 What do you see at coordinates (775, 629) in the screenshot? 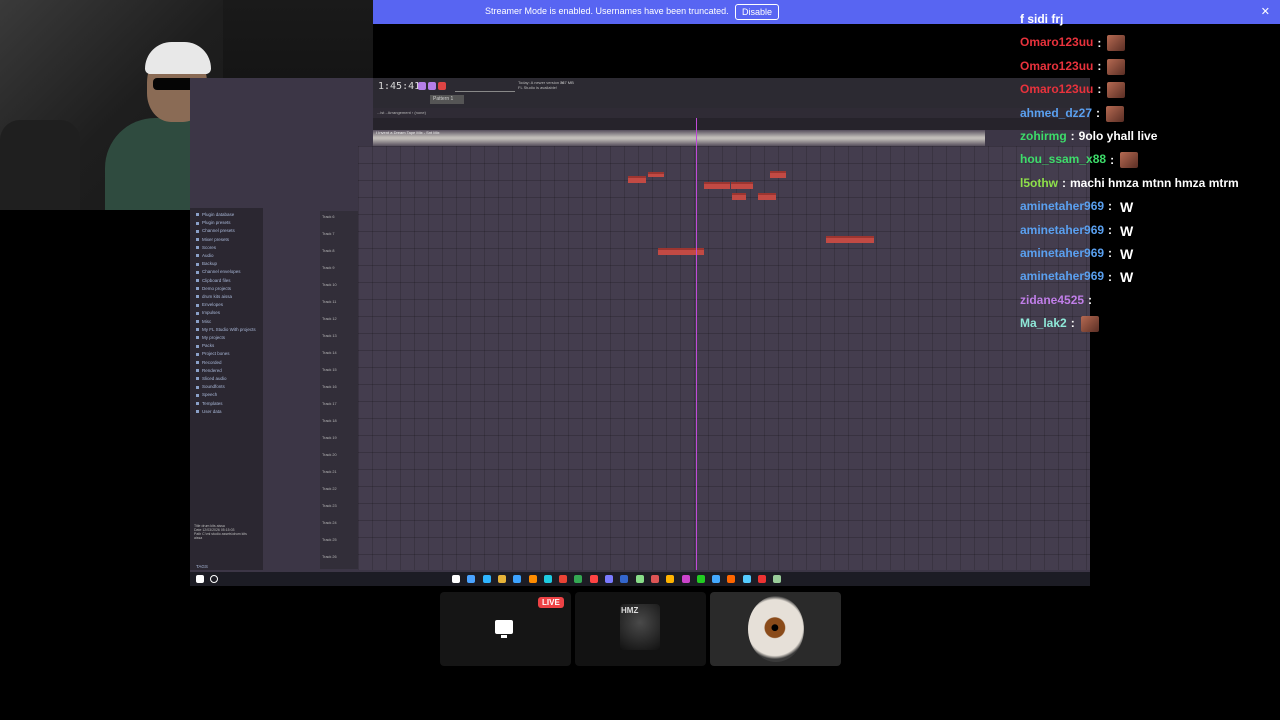
I see `participant-tile-eye` at bounding box center [775, 629].